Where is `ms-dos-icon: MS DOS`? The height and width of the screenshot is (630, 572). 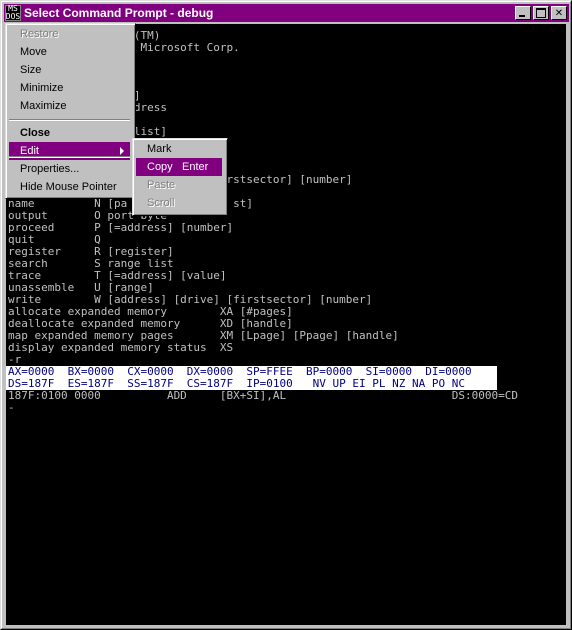 ms-dos-icon: MS DOS is located at coordinates (13, 13).